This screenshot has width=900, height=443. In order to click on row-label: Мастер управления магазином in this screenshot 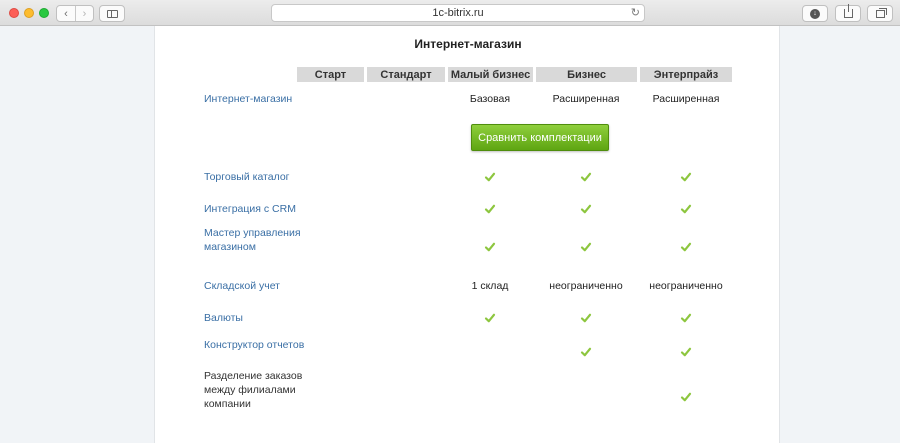, I will do `click(259, 240)`.